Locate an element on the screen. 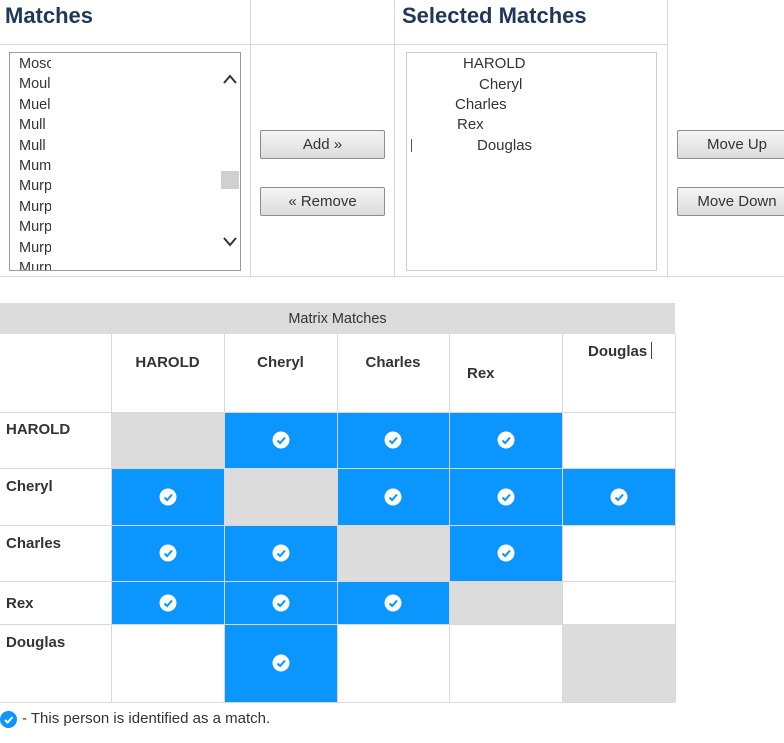 The image size is (784, 743). matrix-cell-charles-harold is located at coordinates (167, 553).